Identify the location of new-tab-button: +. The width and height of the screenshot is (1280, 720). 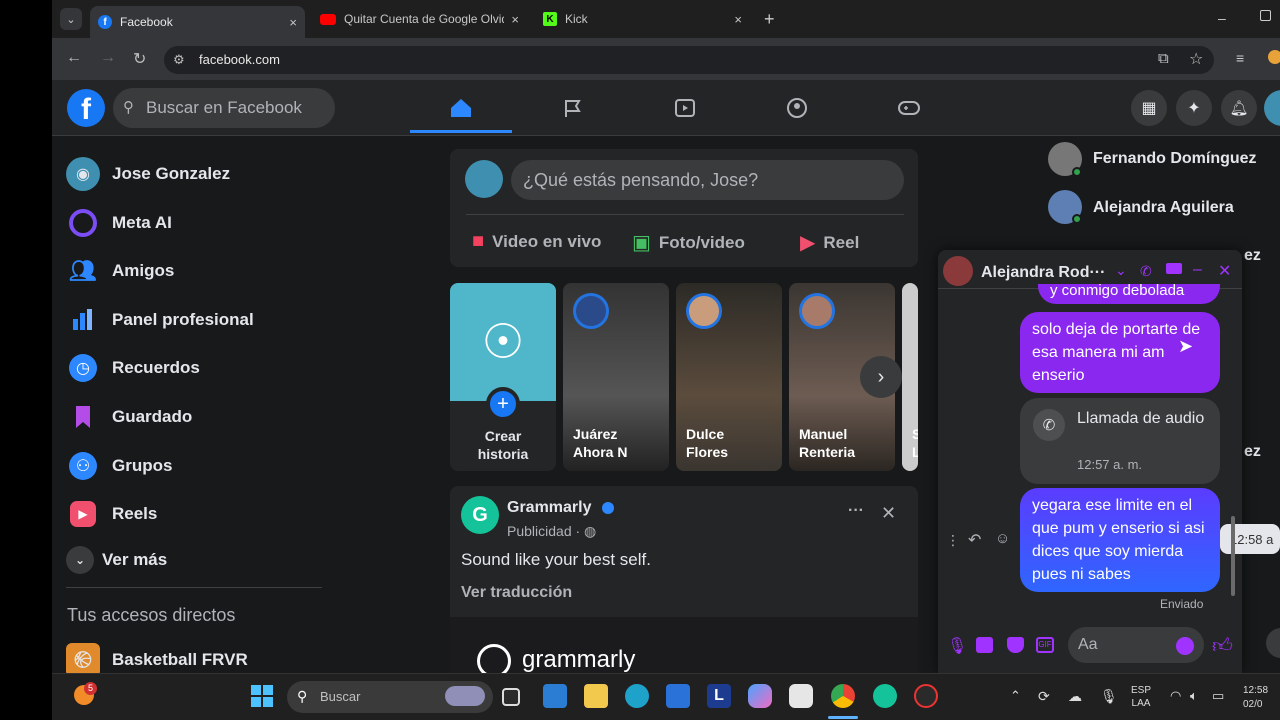
(769, 19).